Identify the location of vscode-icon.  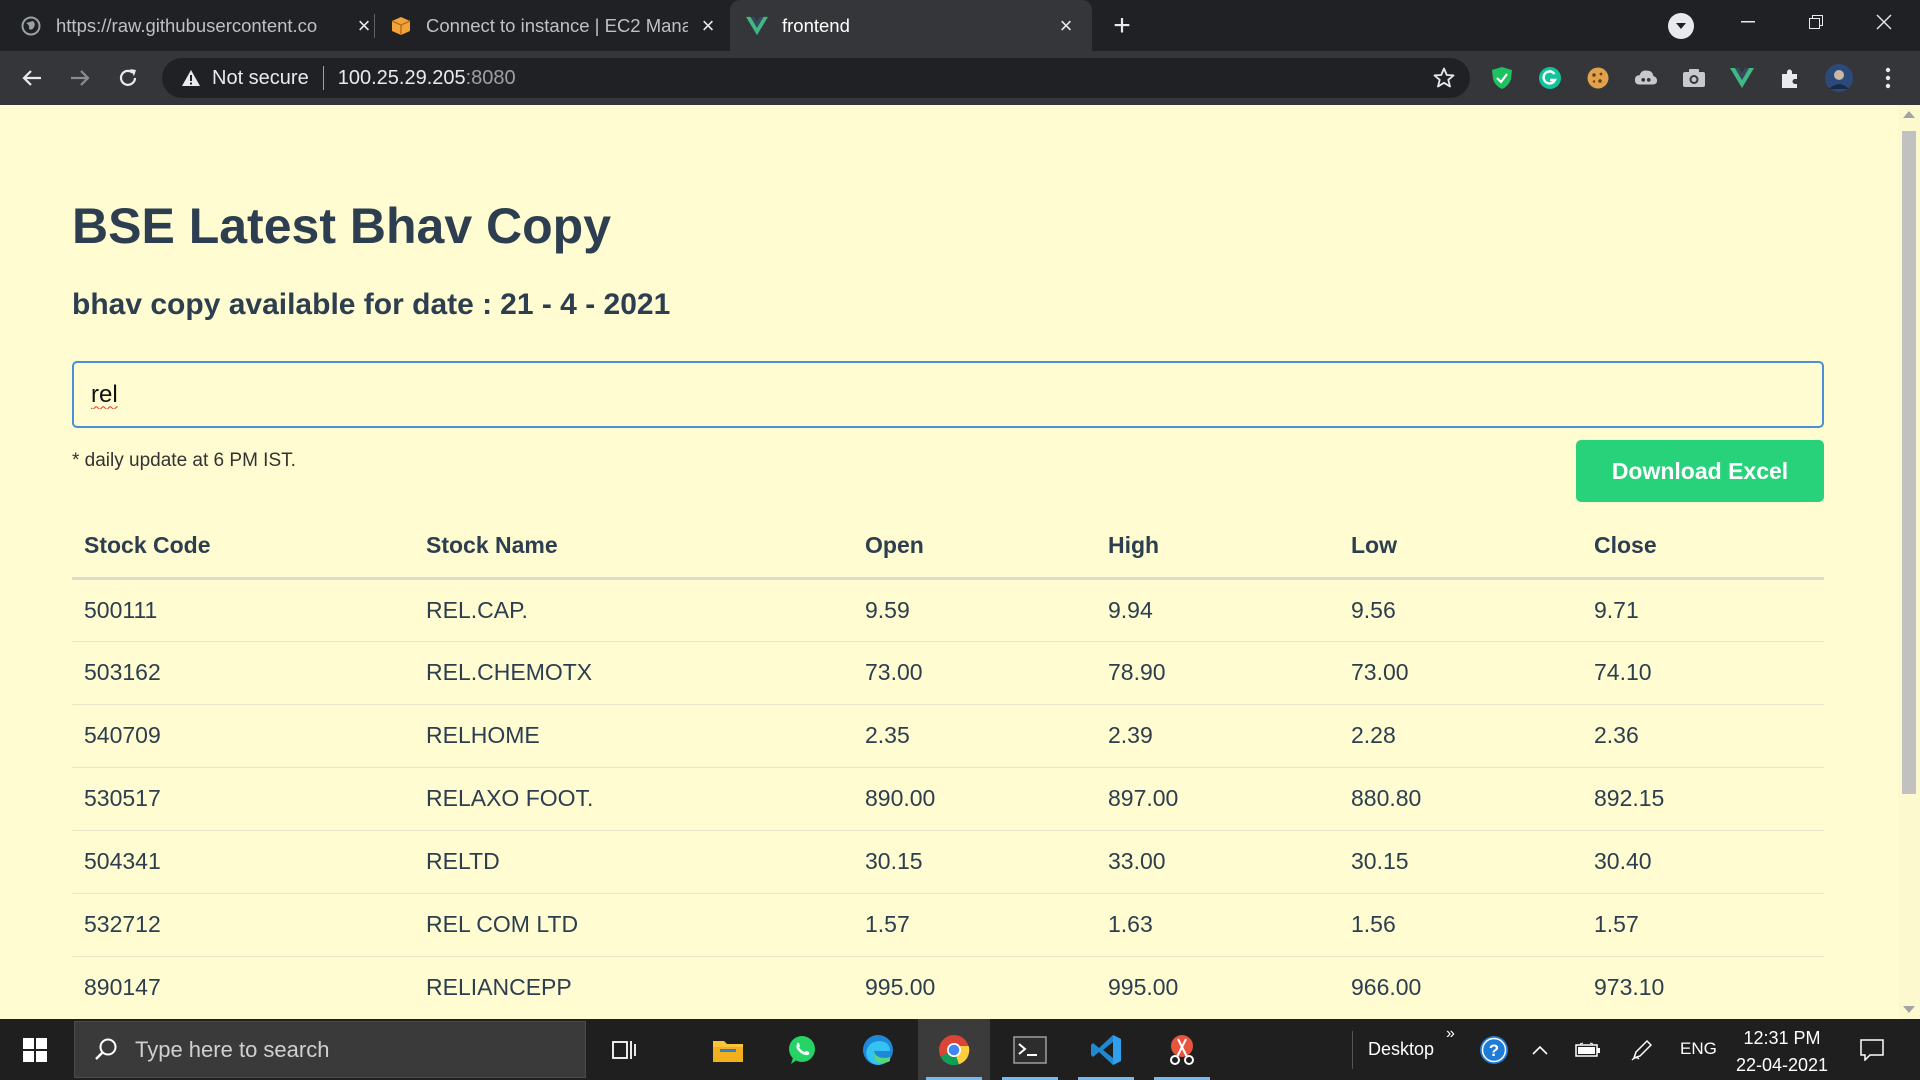
(1106, 1049).